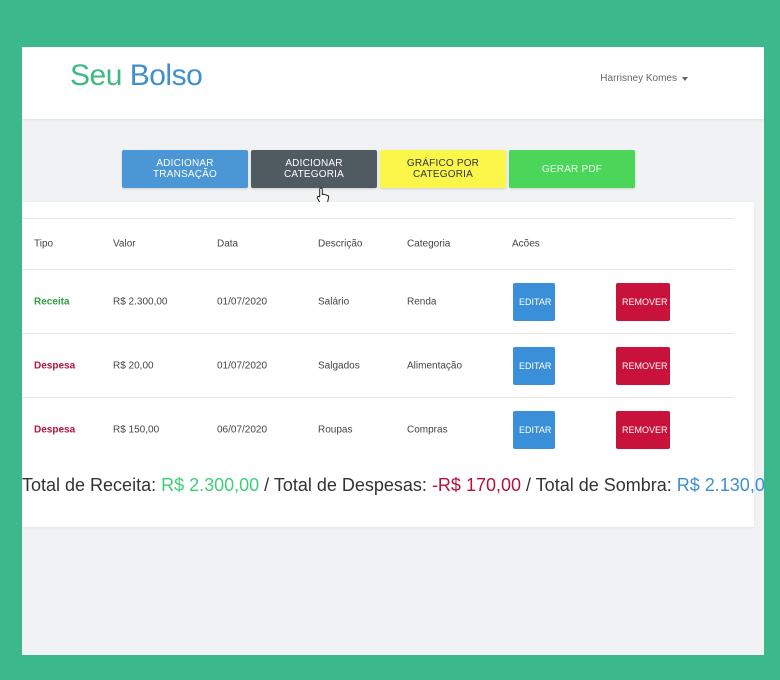  Describe the element at coordinates (44, 244) in the screenshot. I see `header-tipo: Tipo` at that location.